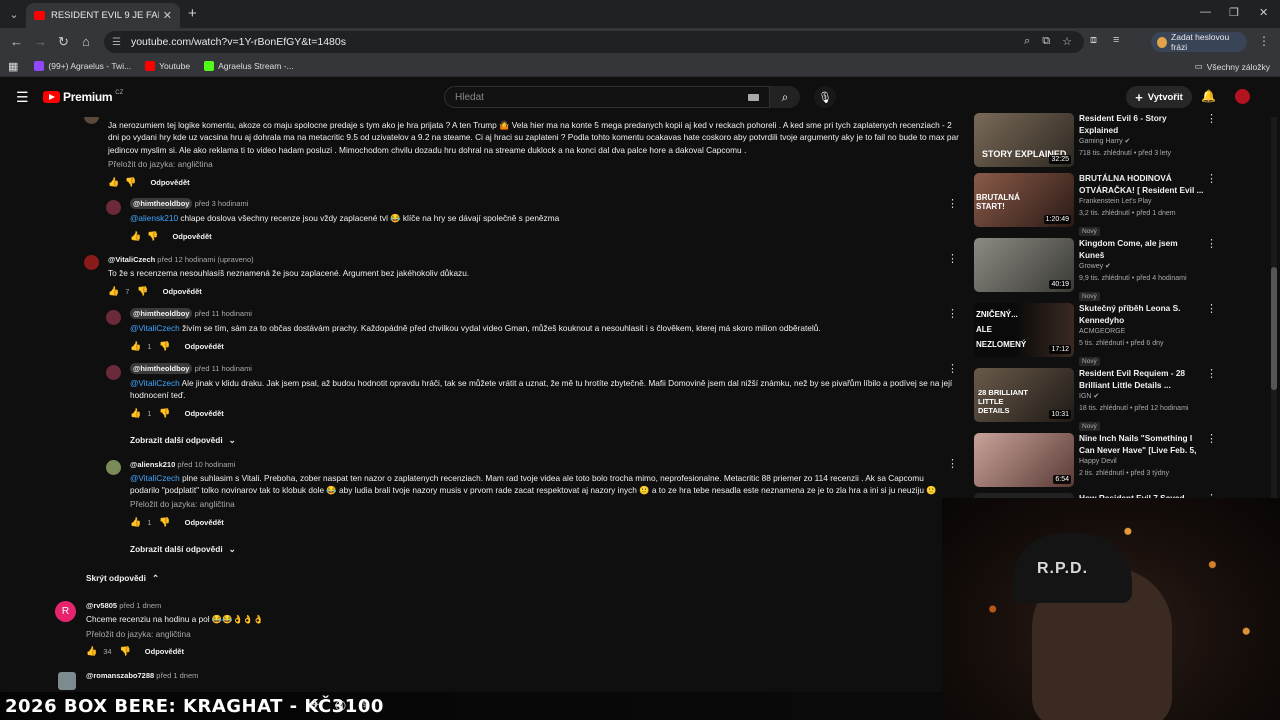  Describe the element at coordinates (1024, 200) in the screenshot. I see `video-thumbnail: BRUTALNÁ START! 1:20:49` at that location.